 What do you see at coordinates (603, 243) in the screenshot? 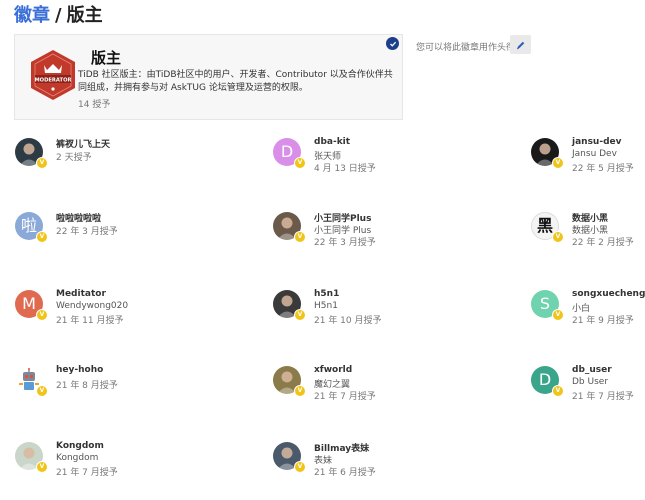
I see `granted-date: 22 年 2 月授予` at bounding box center [603, 243].